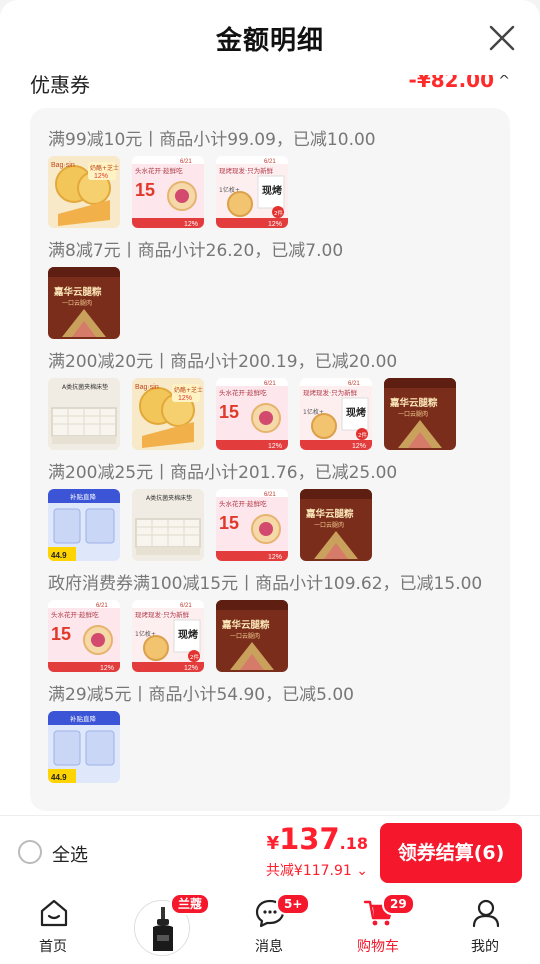 The width and height of the screenshot is (540, 964). Describe the element at coordinates (196, 251) in the screenshot. I see `discount-group-title: 满8减7元丨商品小计26.20，已减7.00` at that location.